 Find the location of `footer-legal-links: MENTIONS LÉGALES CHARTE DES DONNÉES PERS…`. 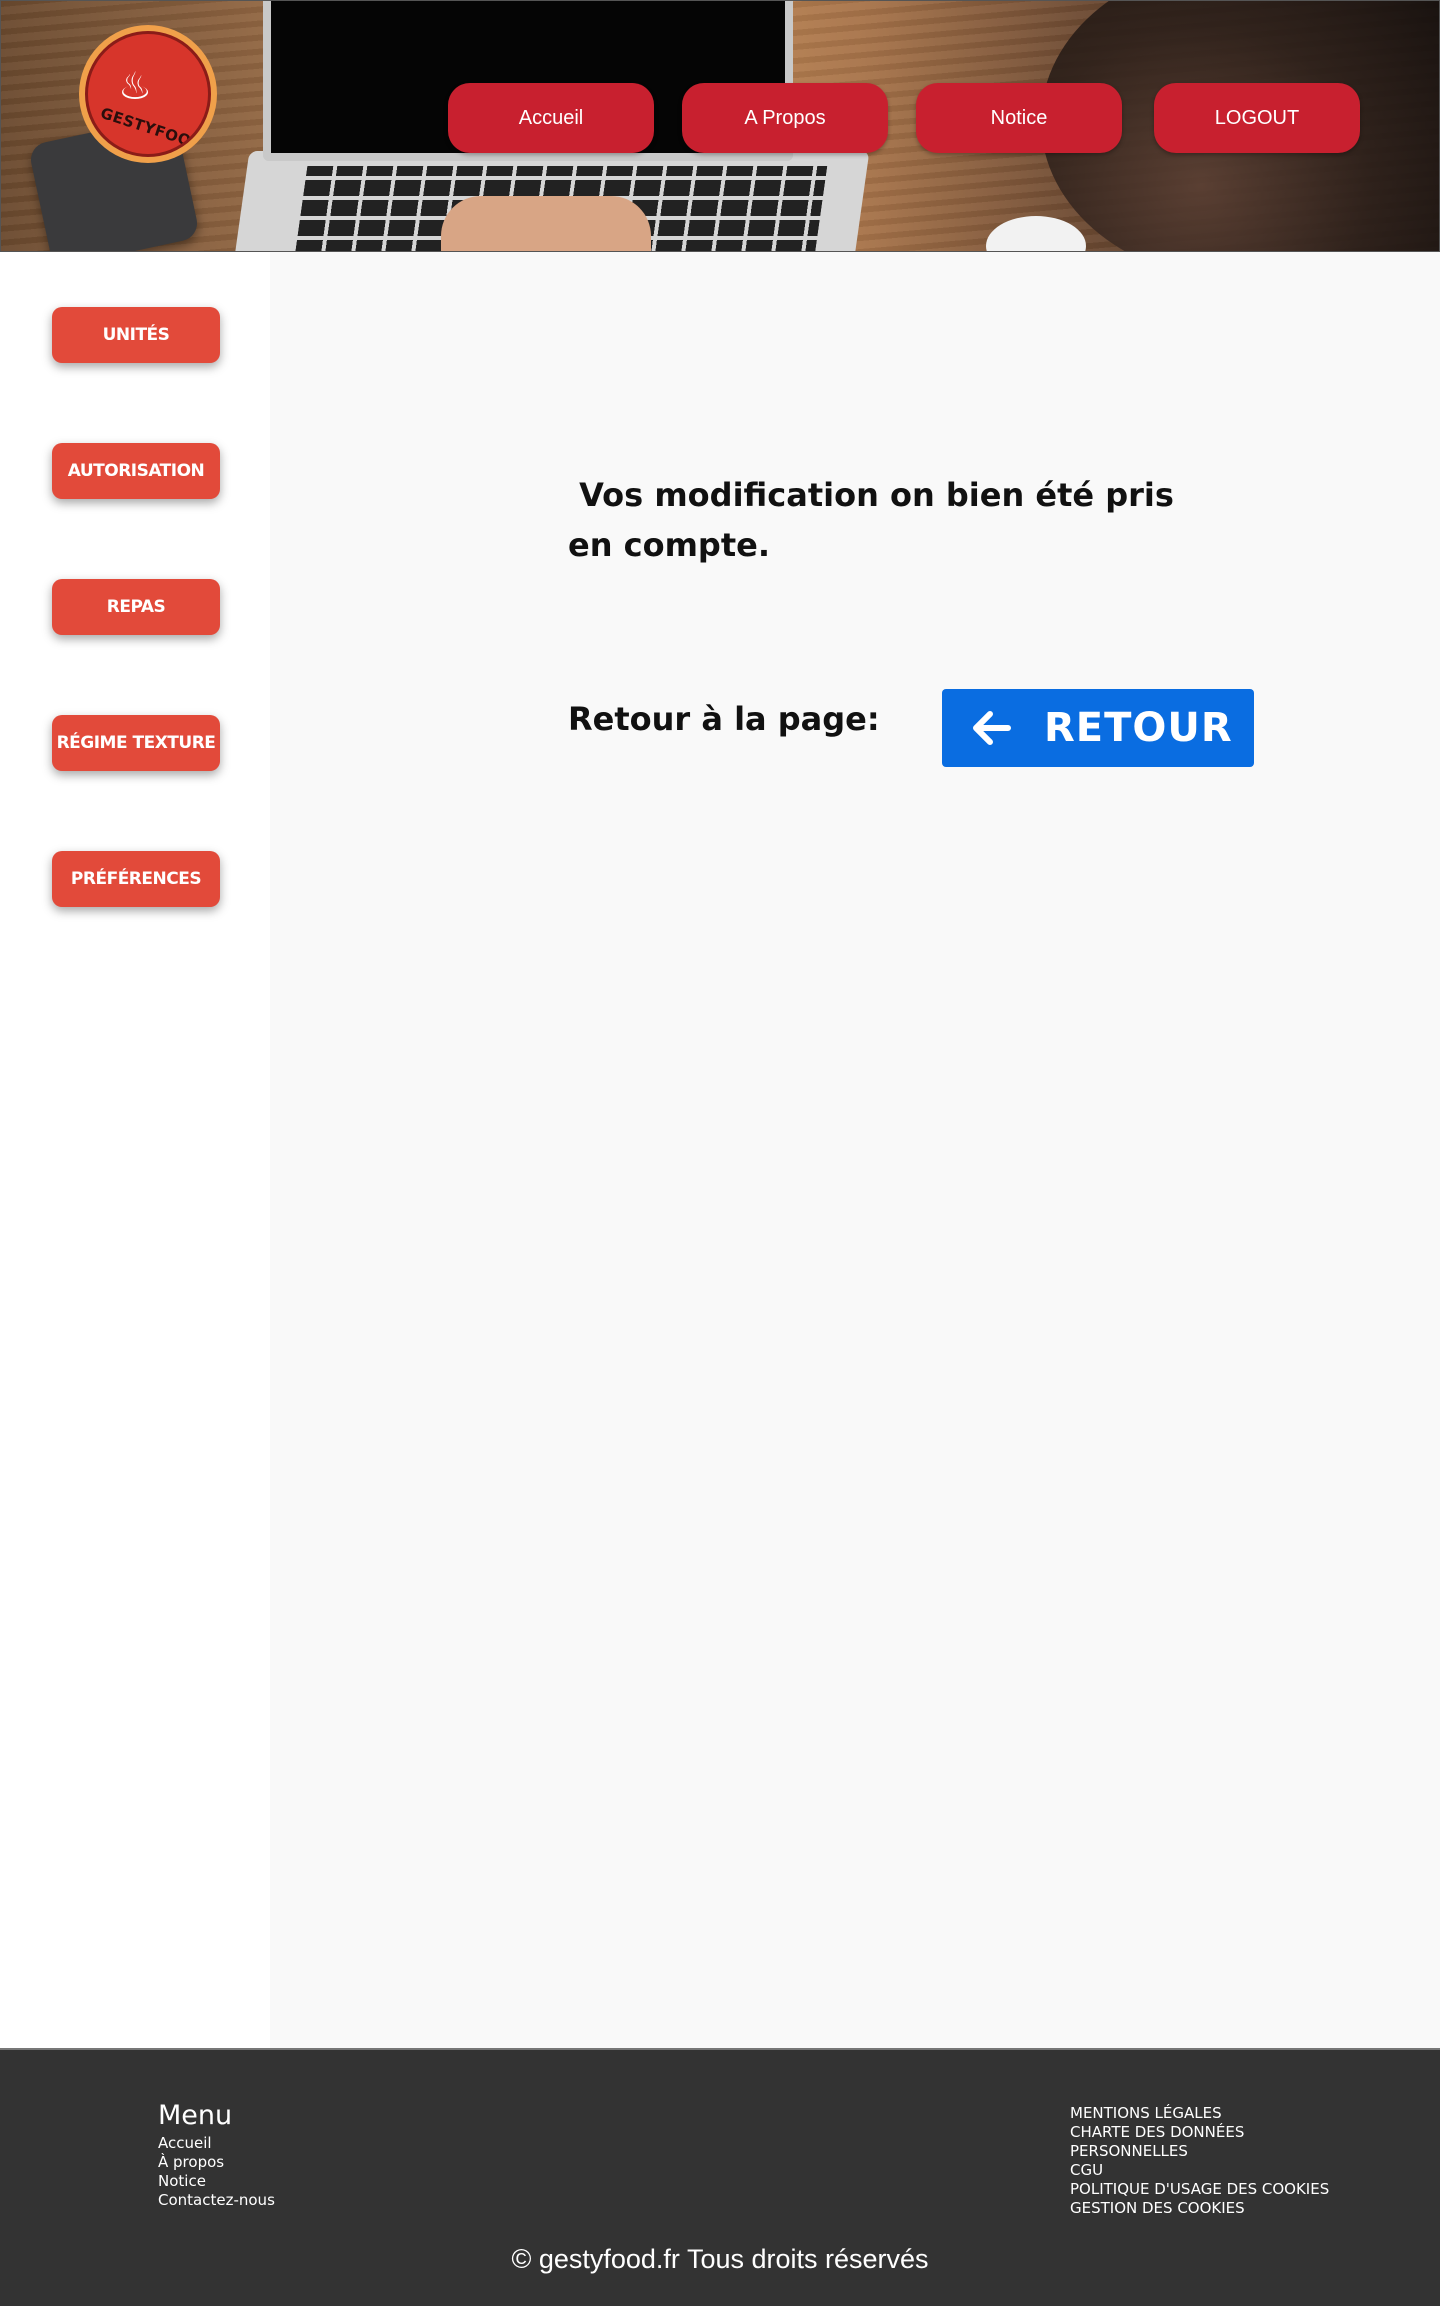

footer-legal-links: MENTIONS LÉGALES CHARTE DES DONNÉES PERS… is located at coordinates (1199, 2161).